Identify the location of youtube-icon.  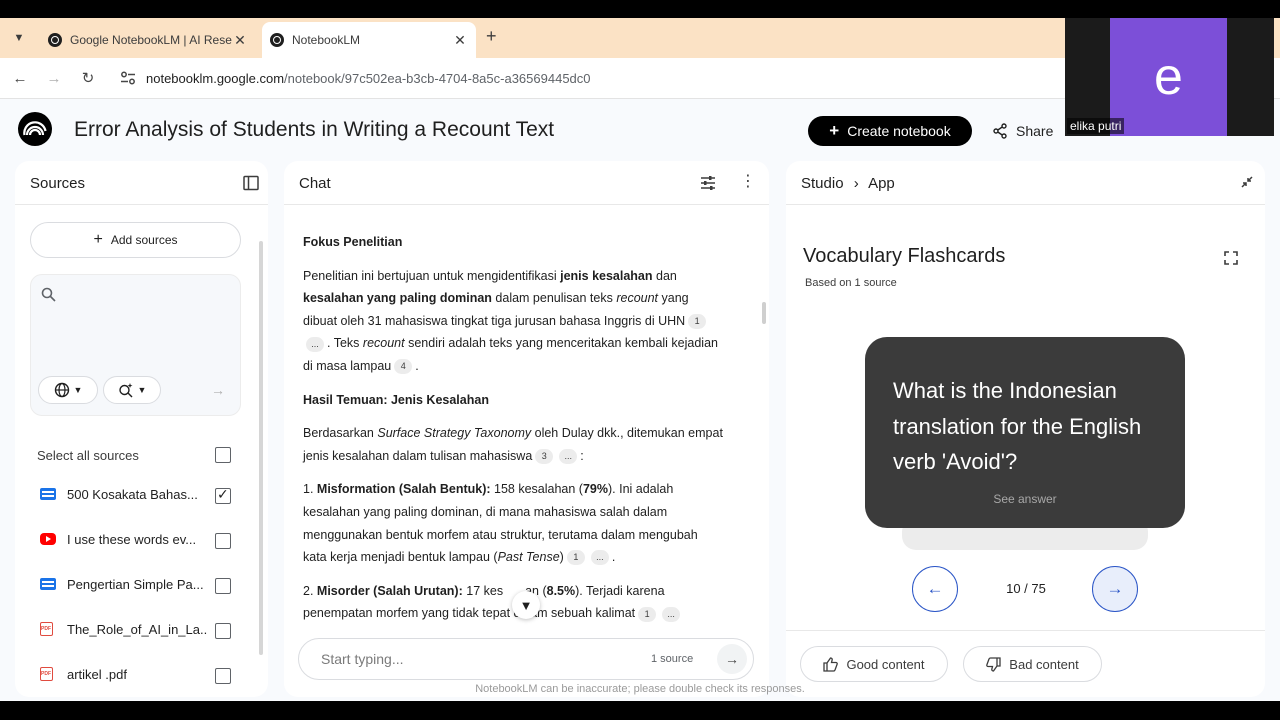
(48, 539).